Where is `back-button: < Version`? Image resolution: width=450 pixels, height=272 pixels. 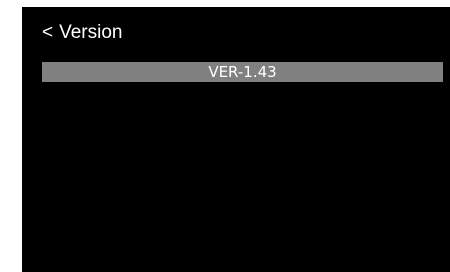 back-button: < Version is located at coordinates (82, 33).